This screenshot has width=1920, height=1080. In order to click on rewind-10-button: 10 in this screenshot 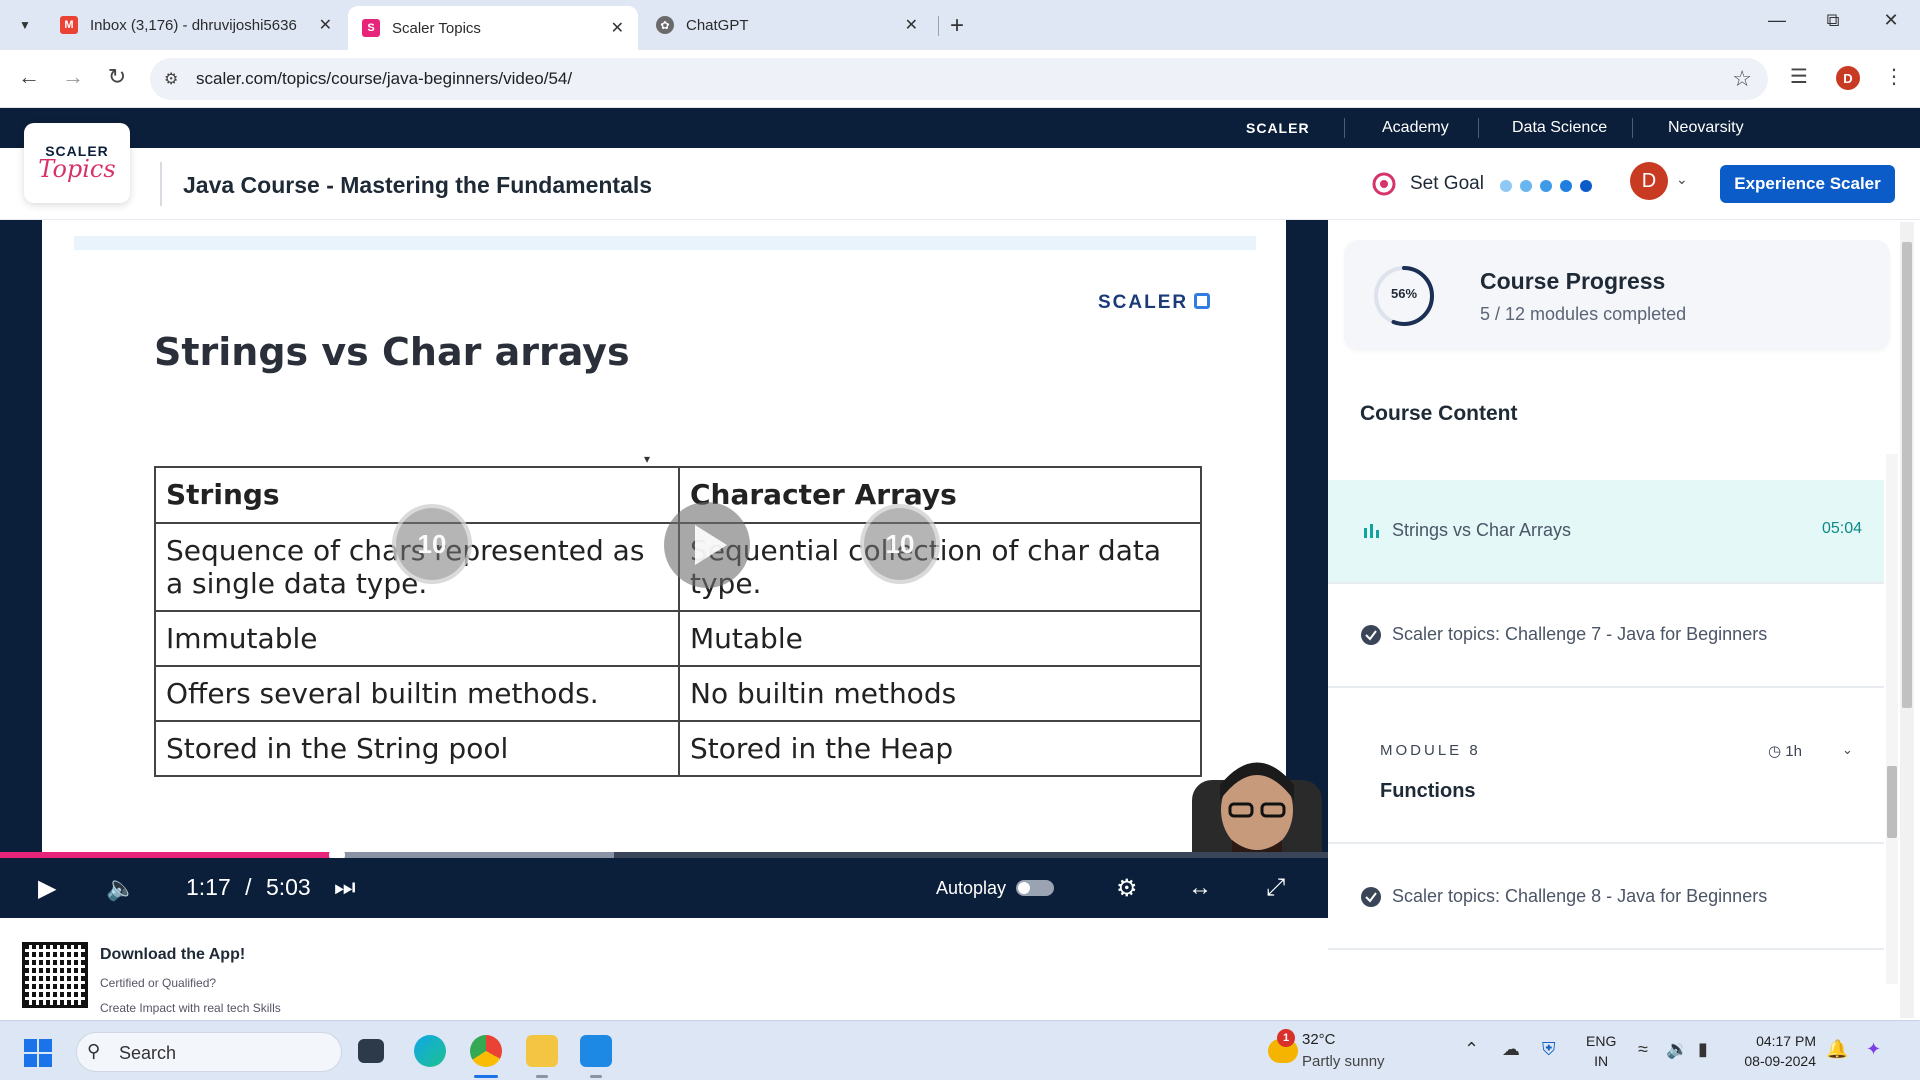, I will do `click(432, 544)`.